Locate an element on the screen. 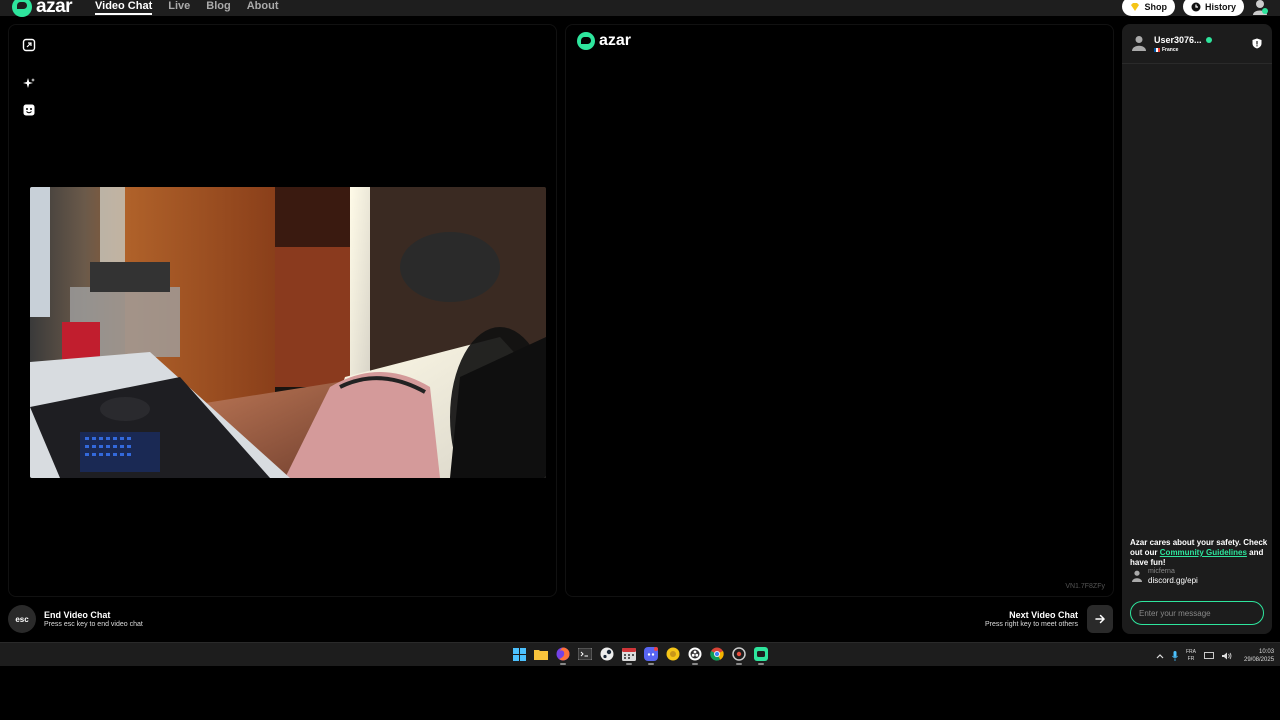  settings-icon is located at coordinates (739, 655).